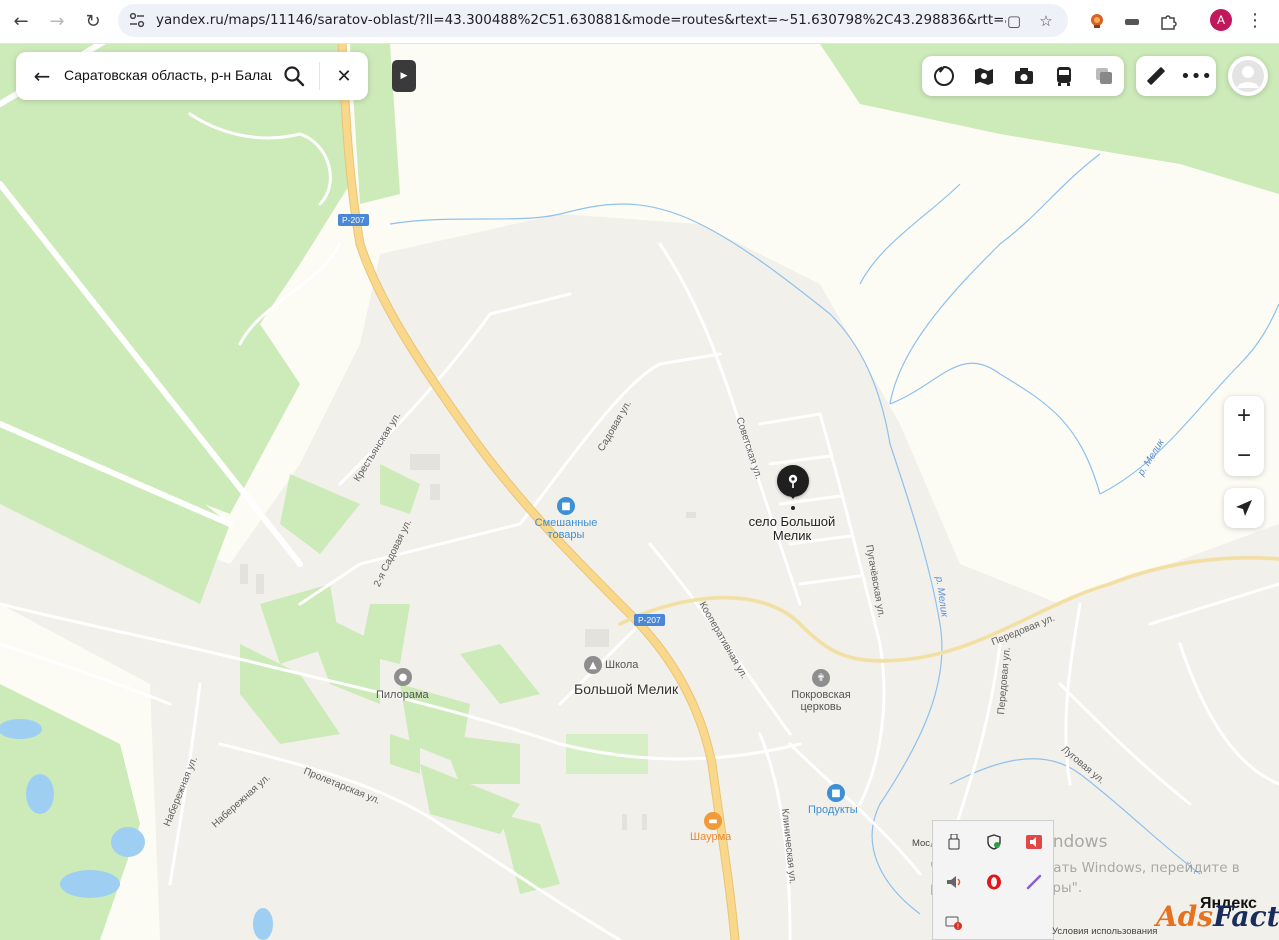 This screenshot has width=1279, height=940. I want to click on system-tray-popup: !, so click(993, 880).